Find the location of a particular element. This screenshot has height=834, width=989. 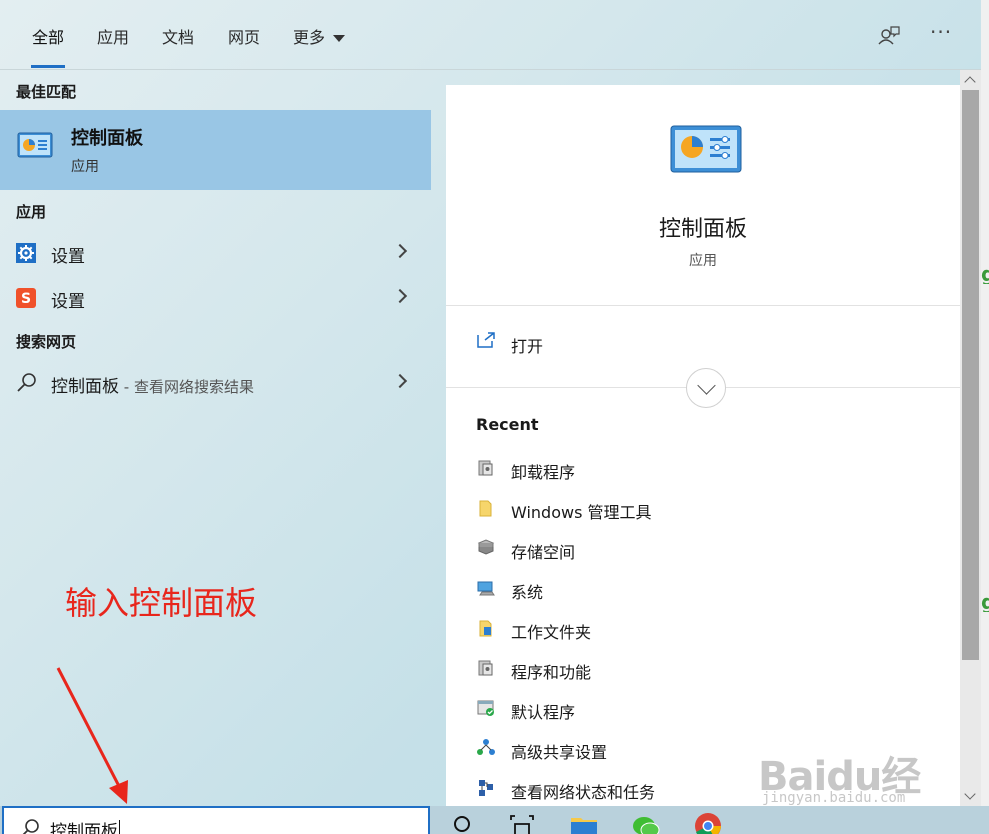

search-input-value: 控制面板 is located at coordinates (85, 825).